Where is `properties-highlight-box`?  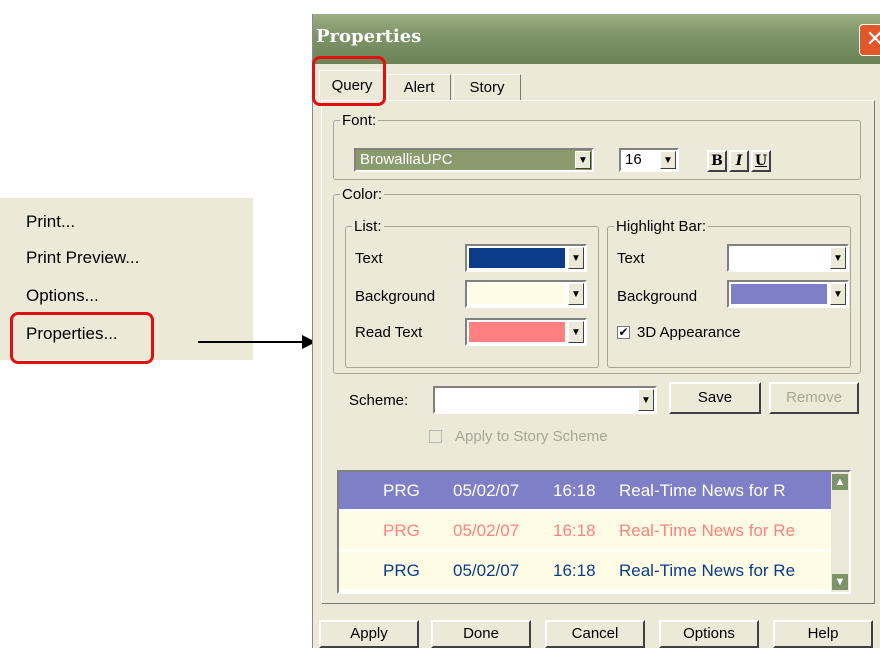 properties-highlight-box is located at coordinates (82, 338).